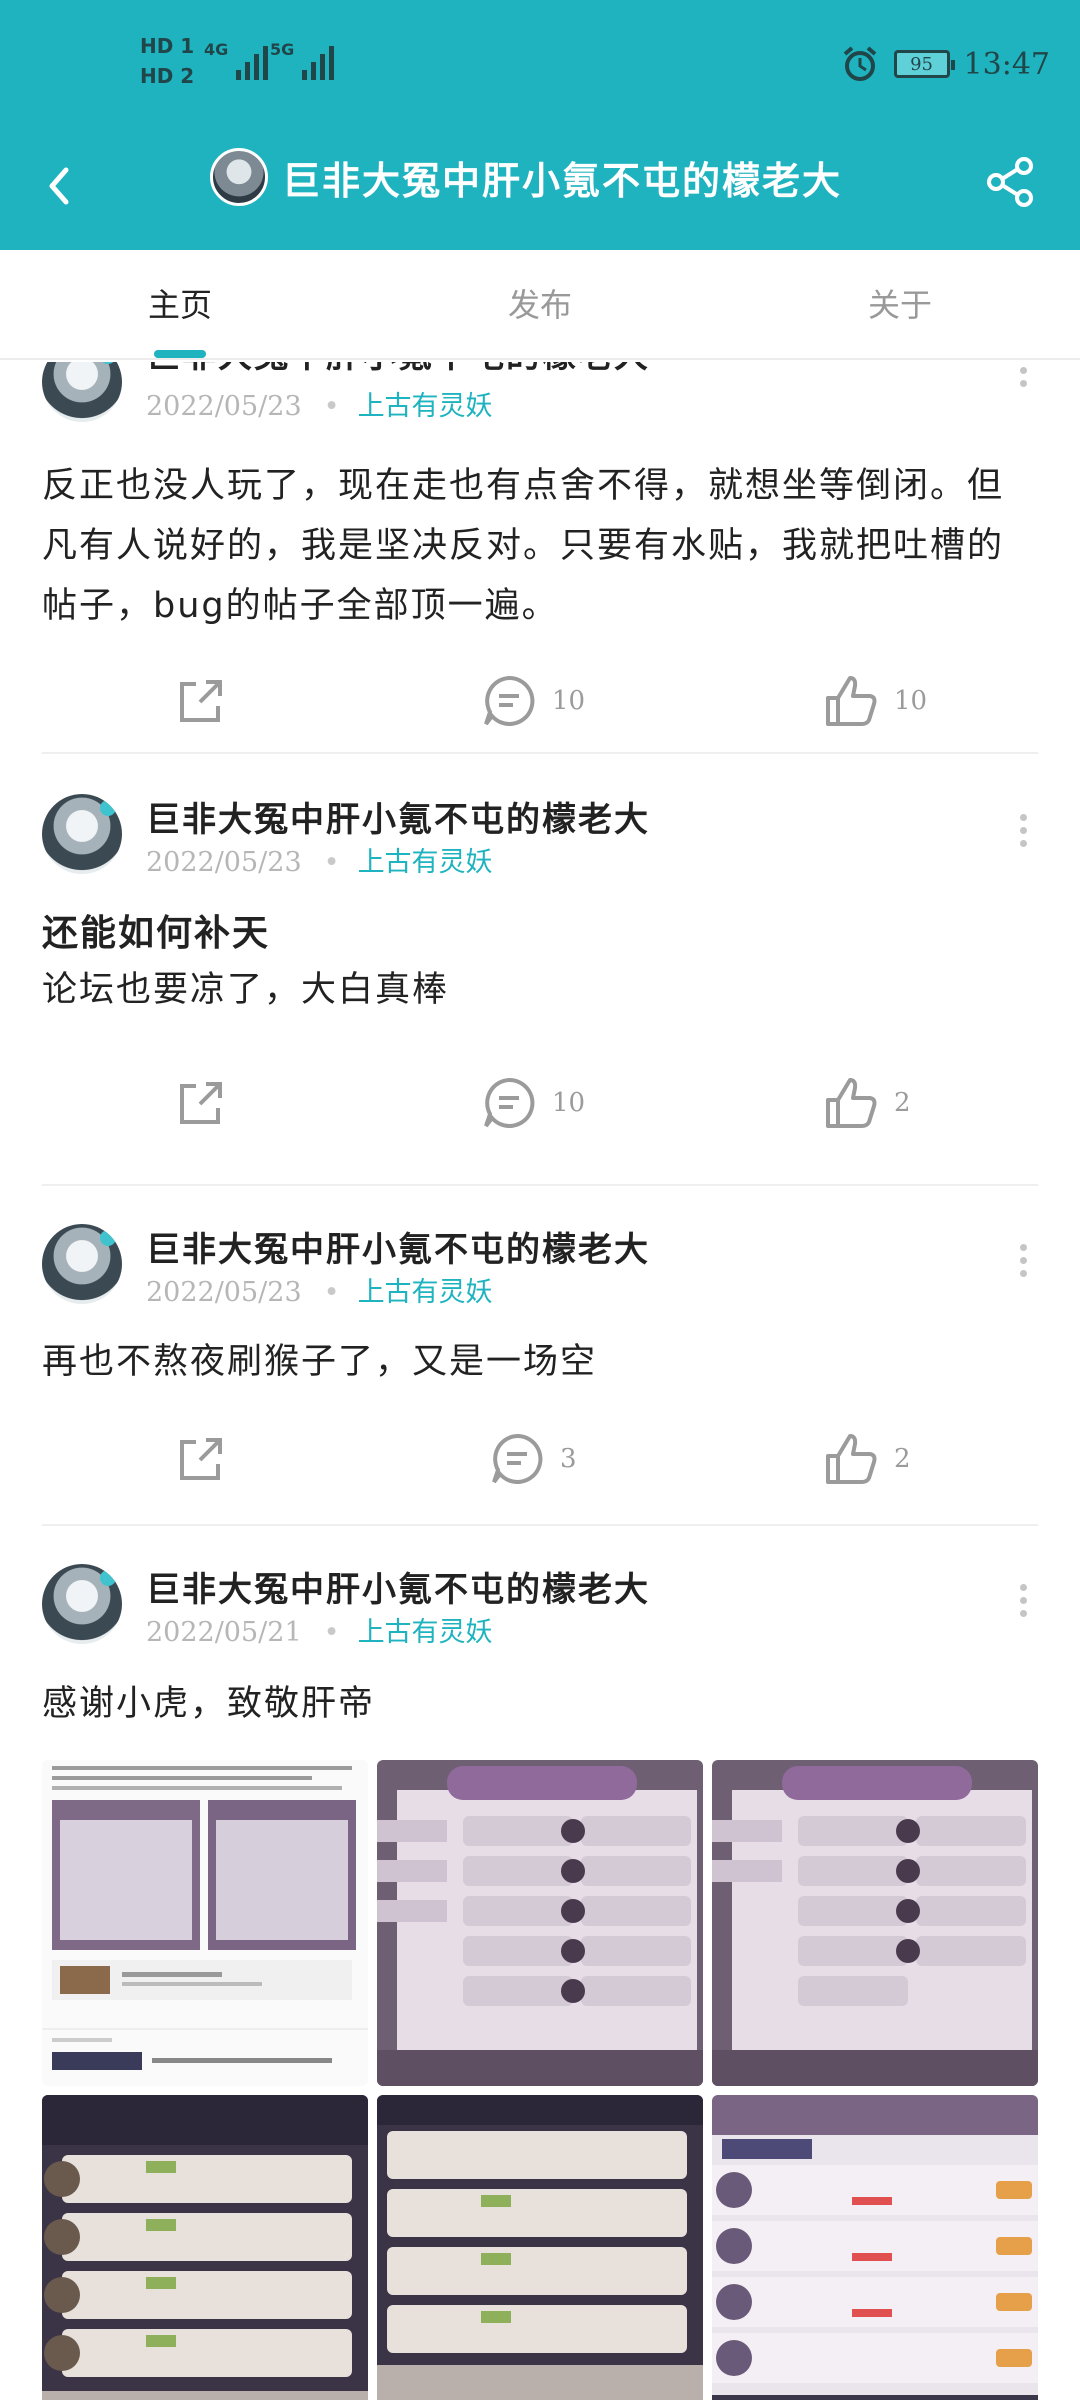 This screenshot has height=2400, width=1080. I want to click on like-button: 10, so click(874, 701).